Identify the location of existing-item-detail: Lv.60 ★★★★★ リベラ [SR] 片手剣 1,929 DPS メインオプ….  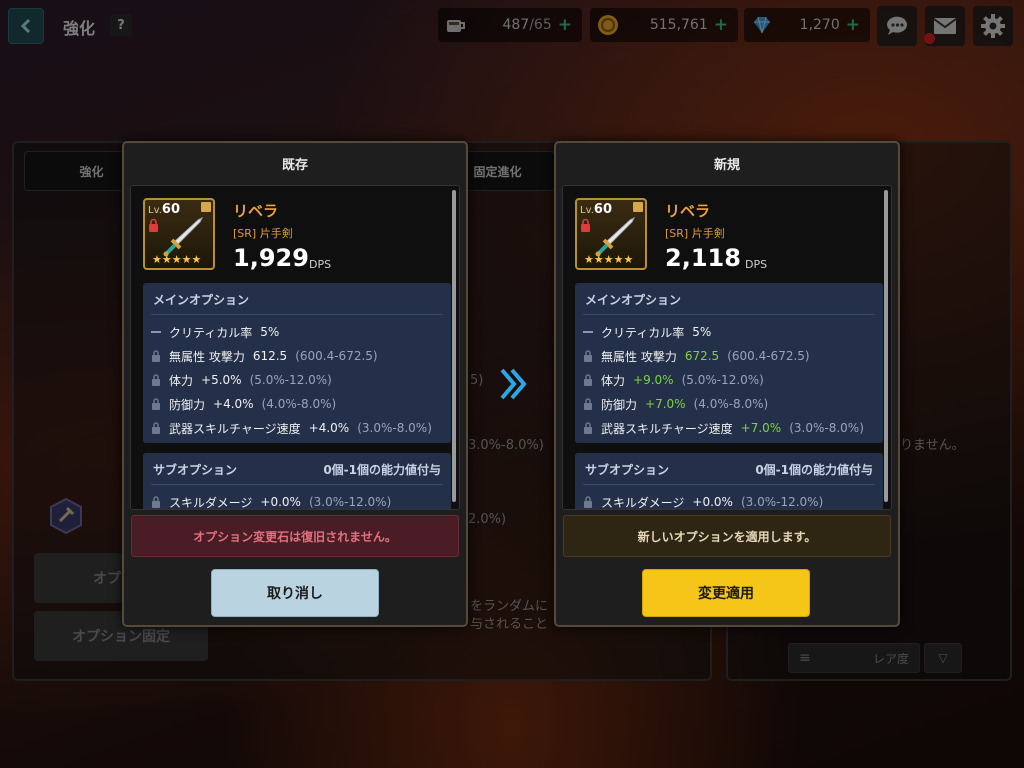
(295, 347).